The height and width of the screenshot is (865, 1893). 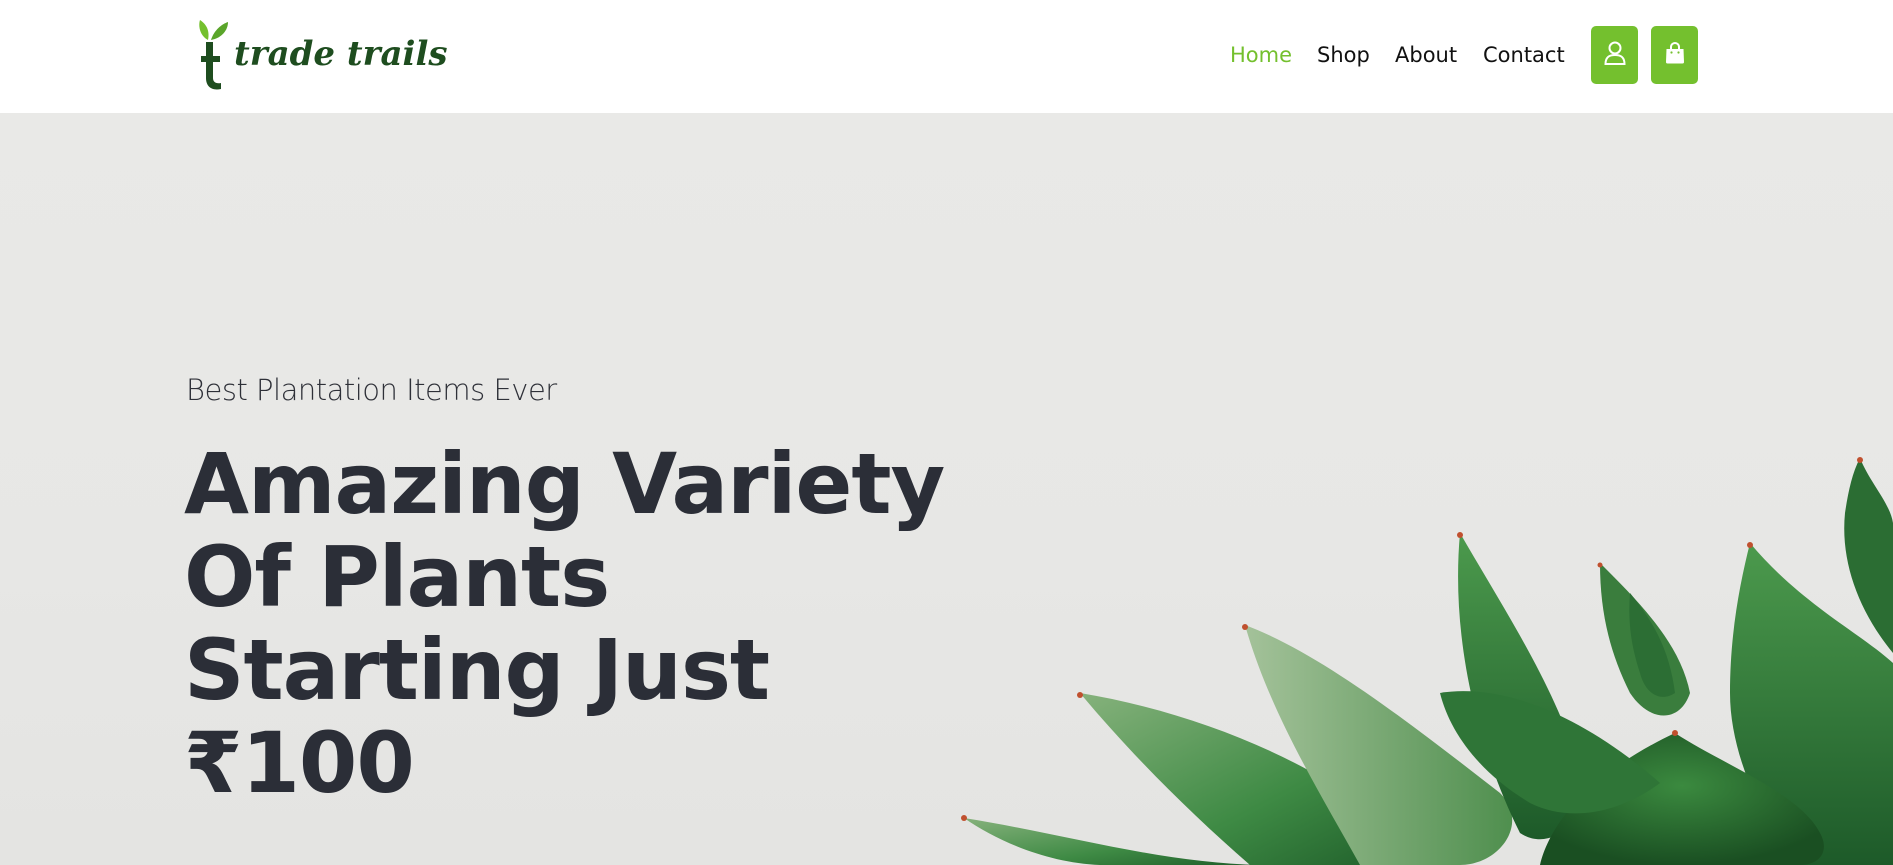 I want to click on main-nav: Home Shop About Contact, so click(x=1543, y=56).